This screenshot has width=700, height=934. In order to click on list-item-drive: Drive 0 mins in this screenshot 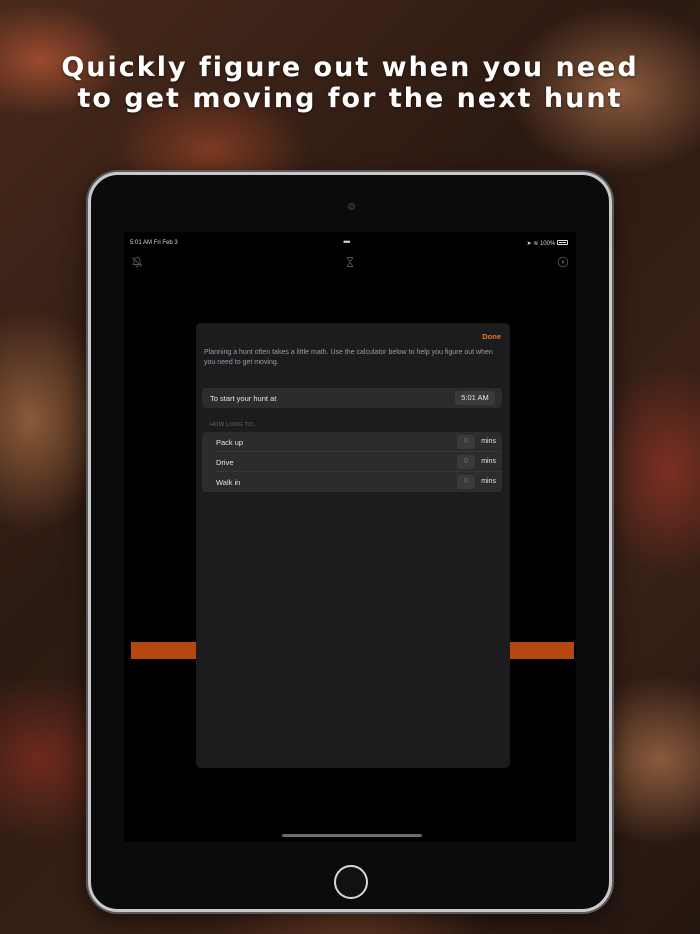, I will do `click(352, 462)`.